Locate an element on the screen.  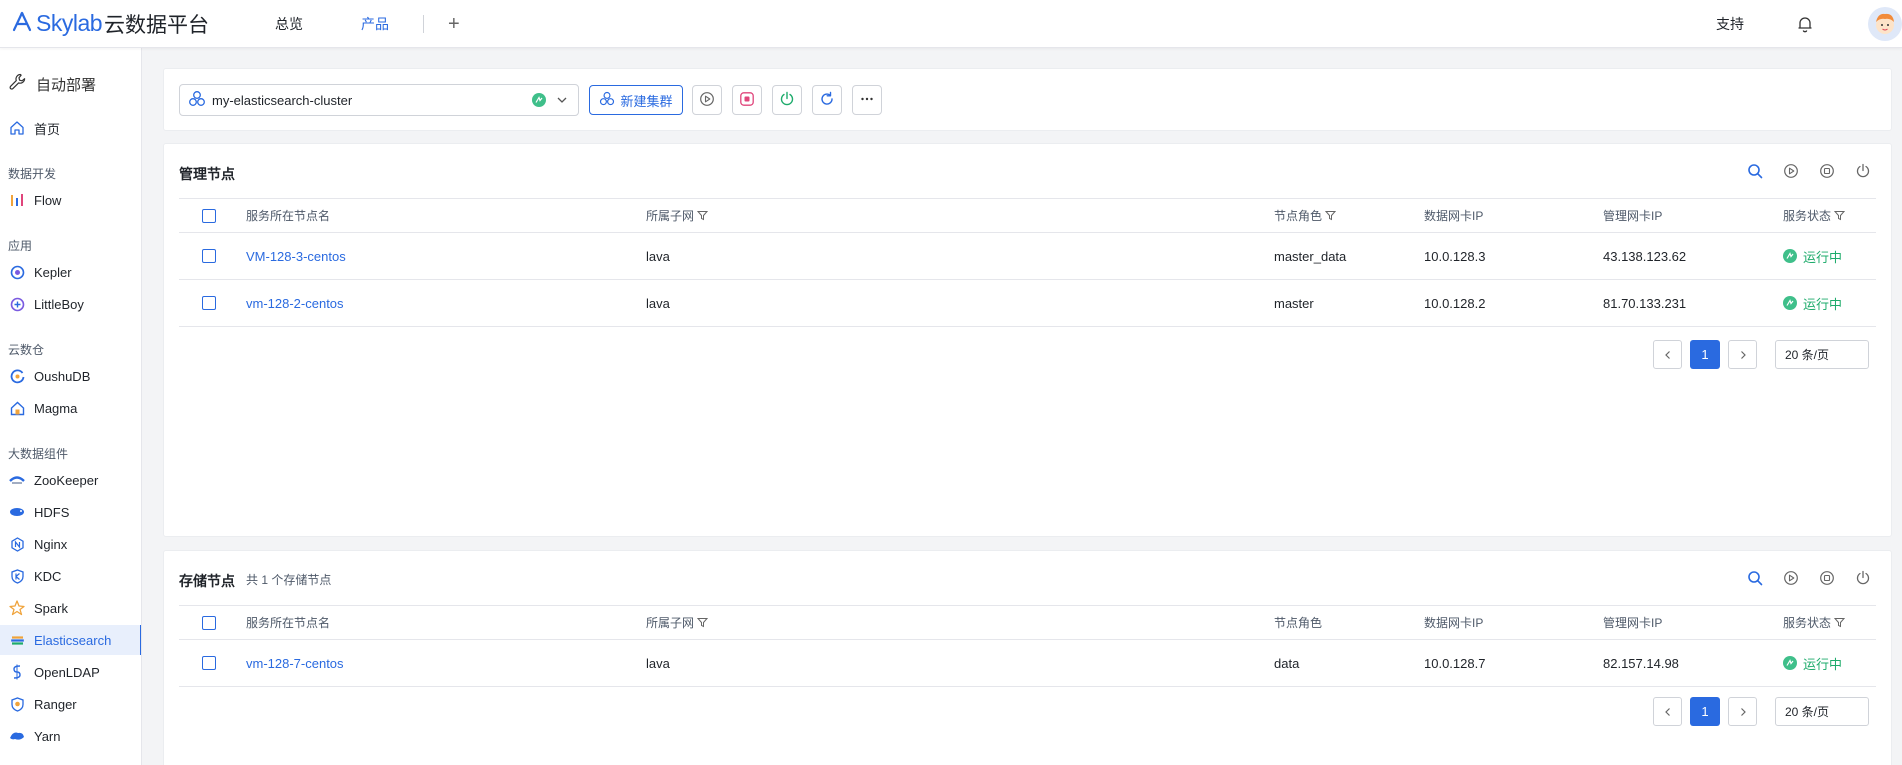
home-icon is located at coordinates (17, 128).